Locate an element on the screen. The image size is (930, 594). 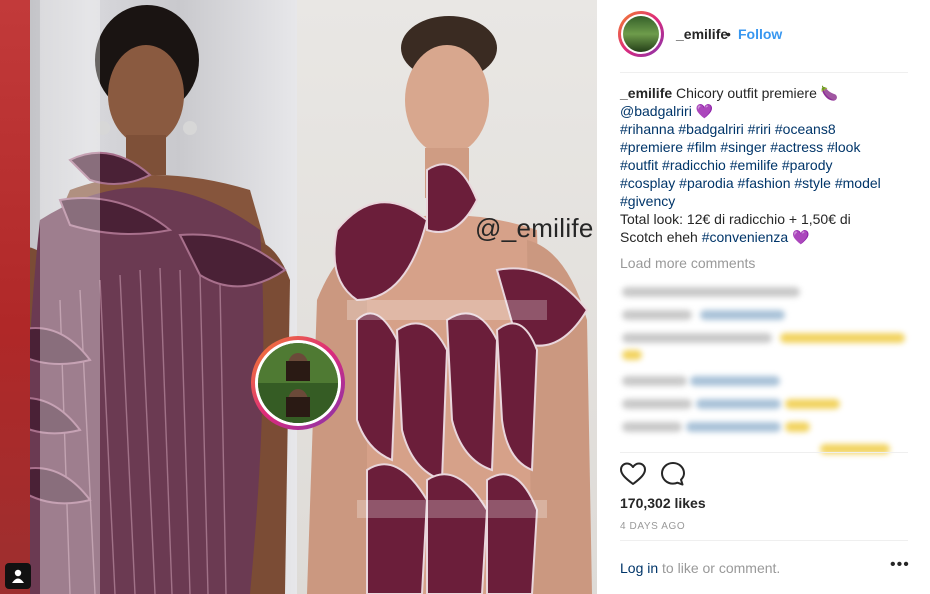
header-username: _emilife is located at coordinates (702, 34).